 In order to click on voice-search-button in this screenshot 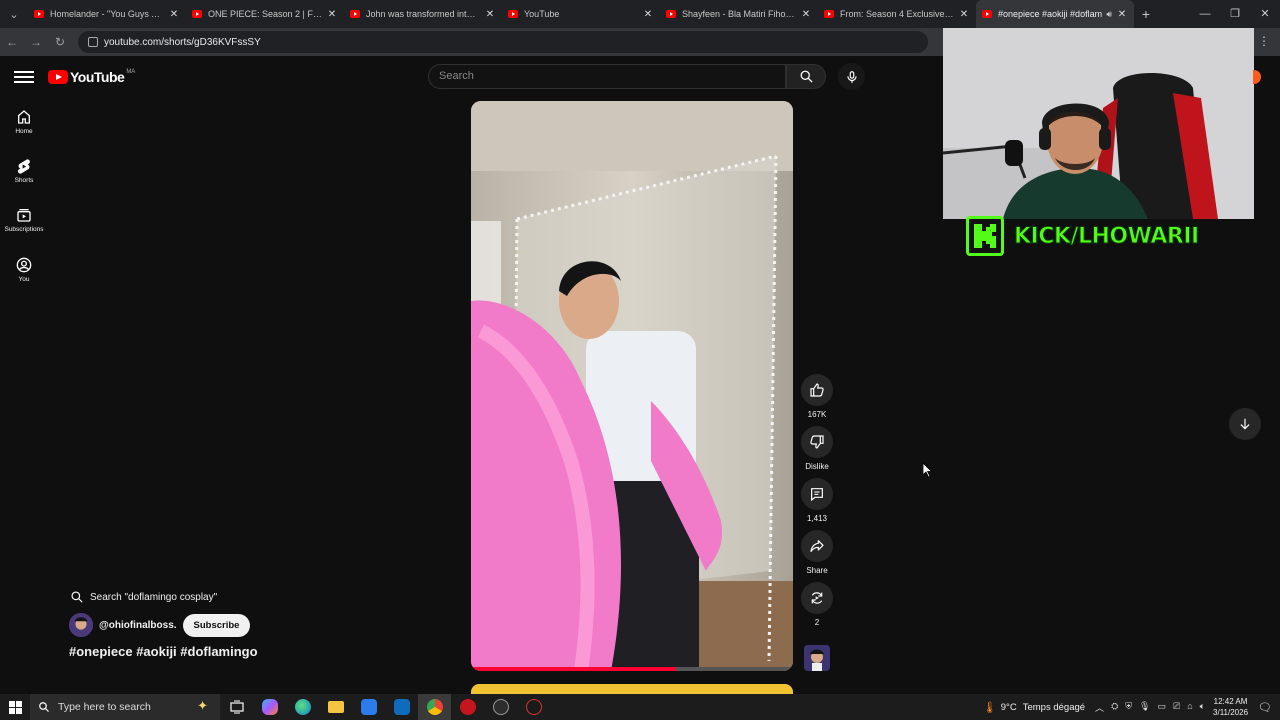, I will do `click(851, 76)`.